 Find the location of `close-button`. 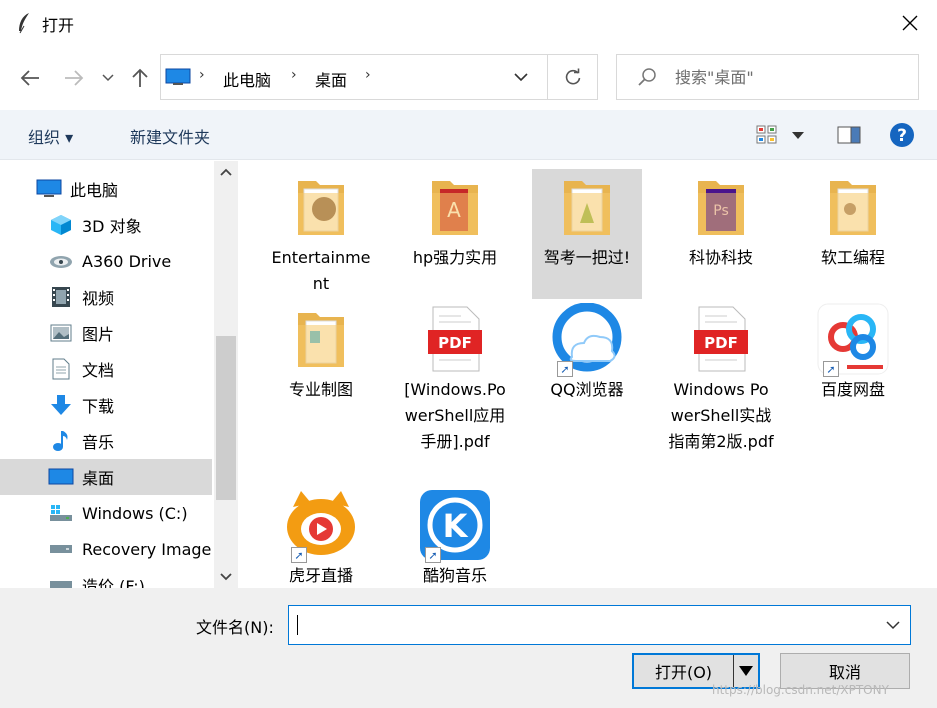

close-button is located at coordinates (910, 23).